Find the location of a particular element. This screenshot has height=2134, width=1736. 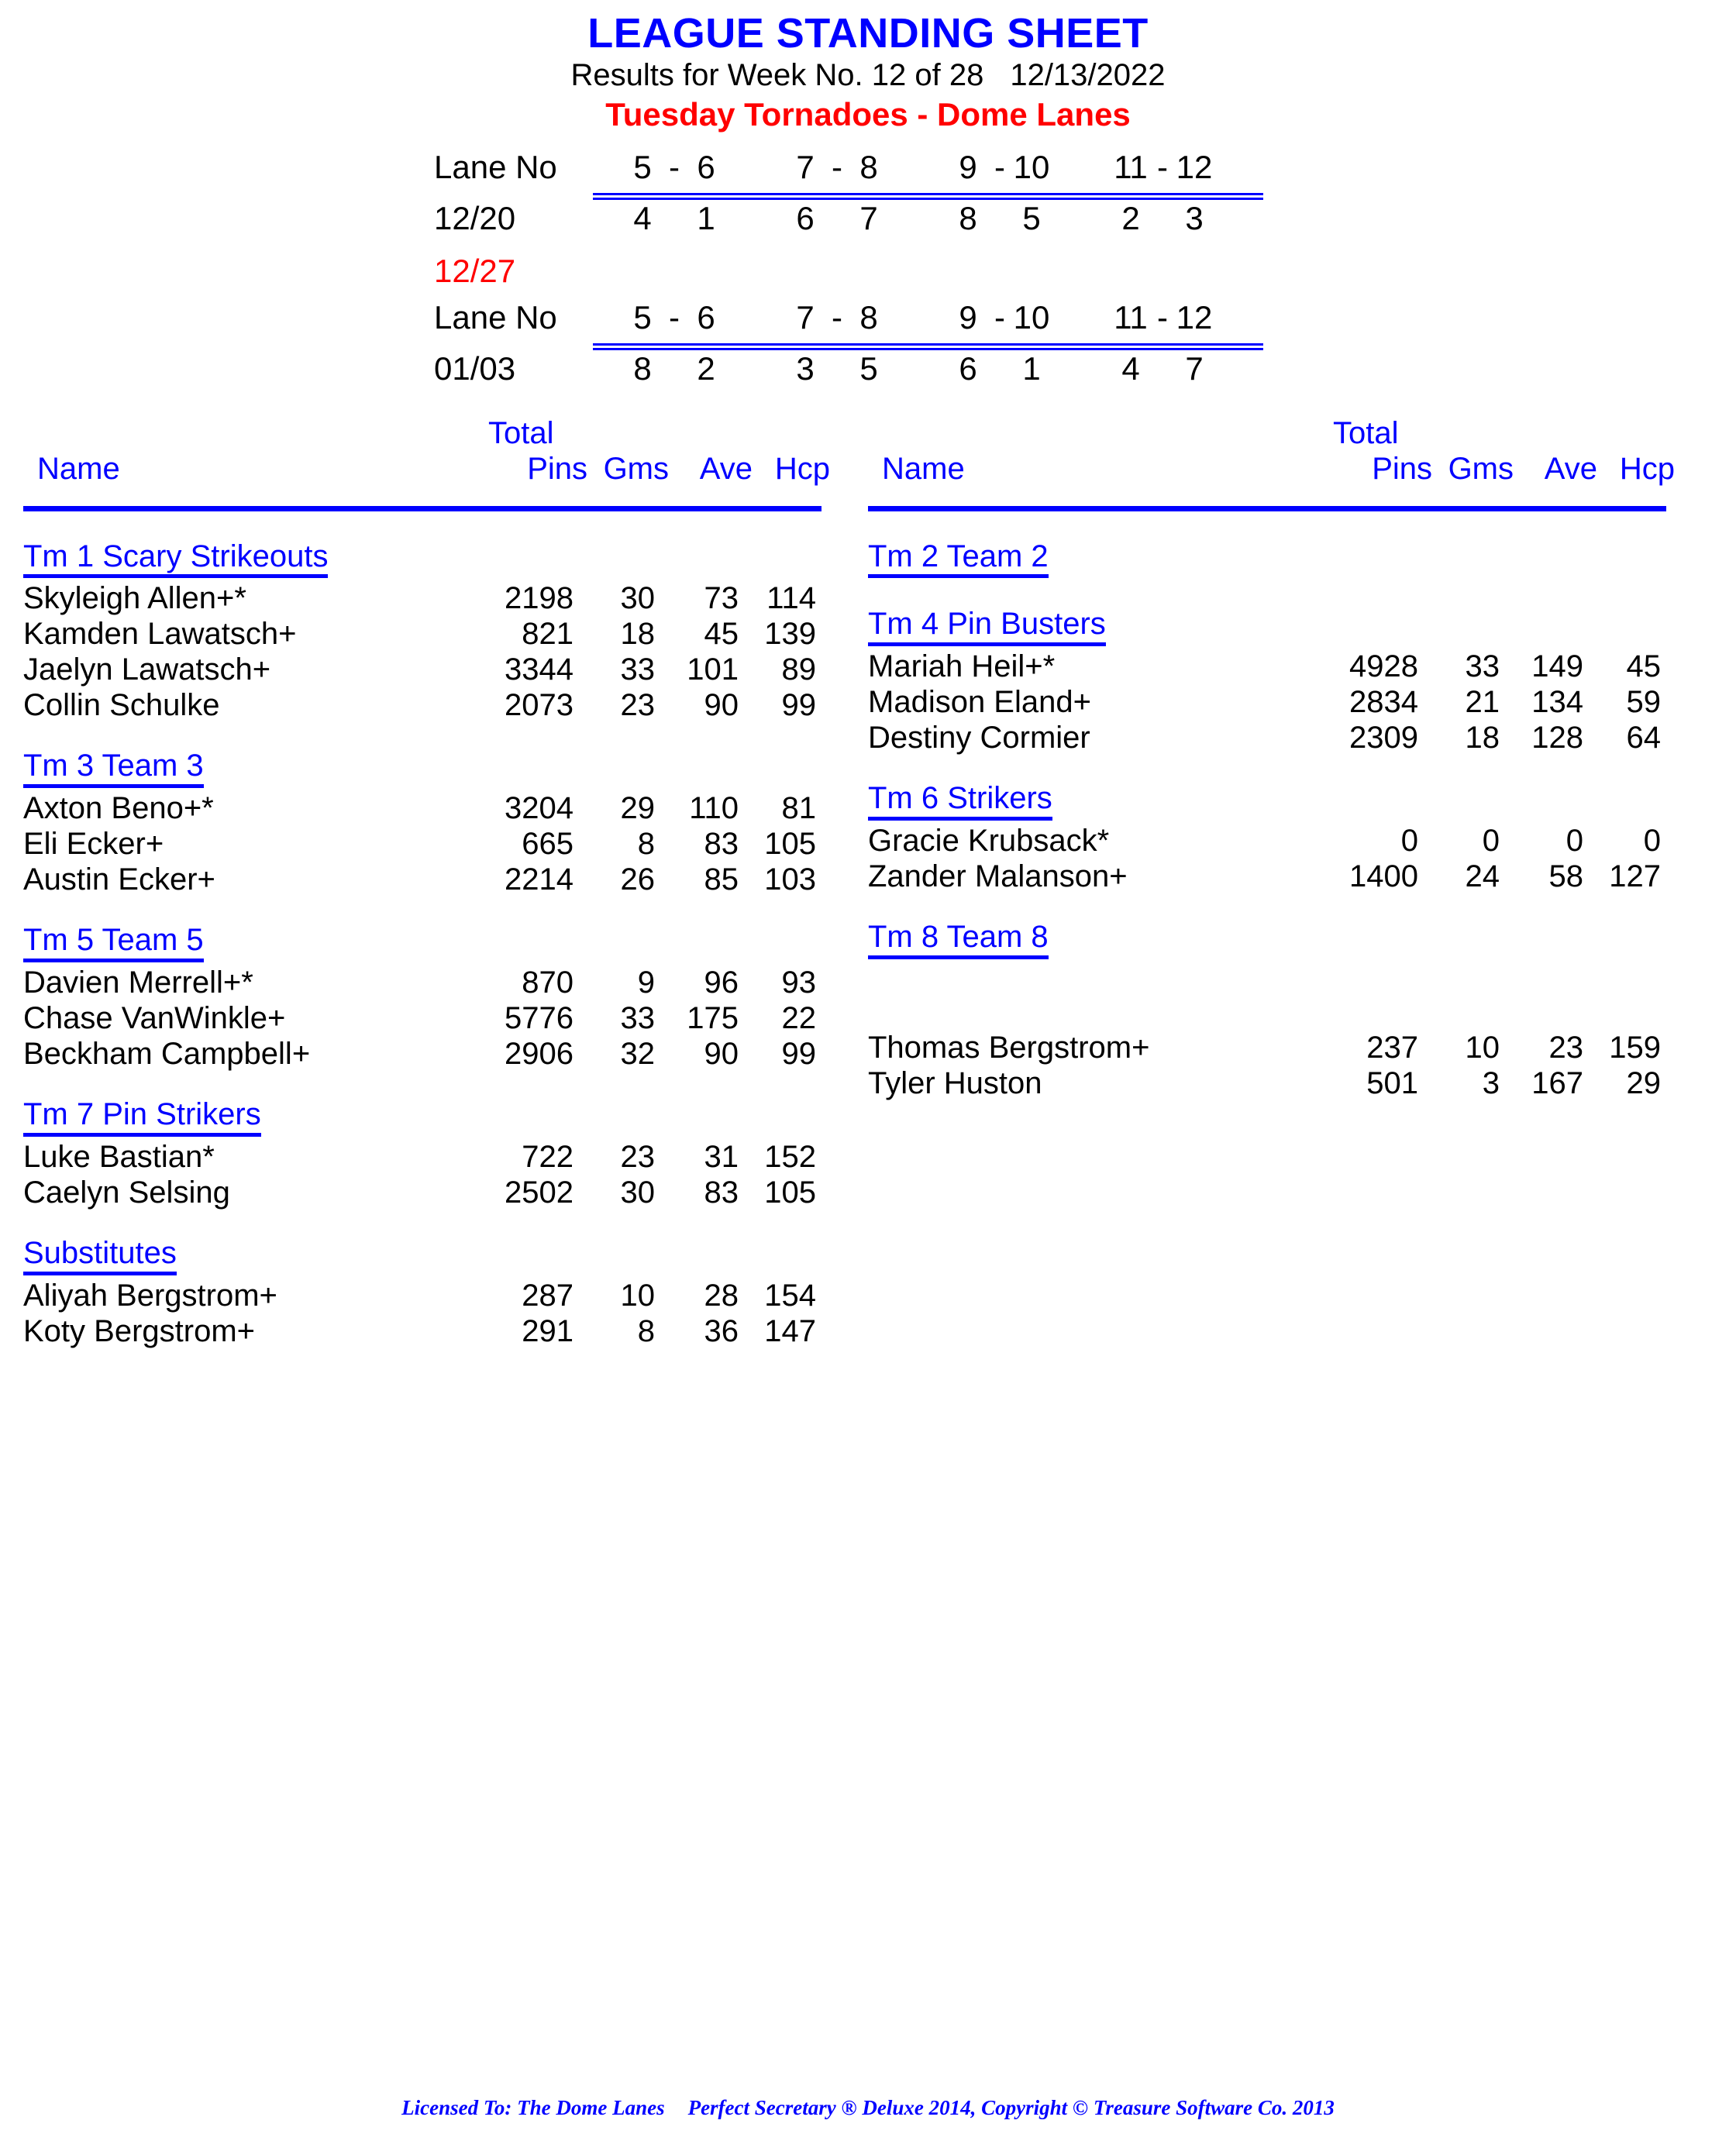

player-handicap: 114 is located at coordinates (791, 598).